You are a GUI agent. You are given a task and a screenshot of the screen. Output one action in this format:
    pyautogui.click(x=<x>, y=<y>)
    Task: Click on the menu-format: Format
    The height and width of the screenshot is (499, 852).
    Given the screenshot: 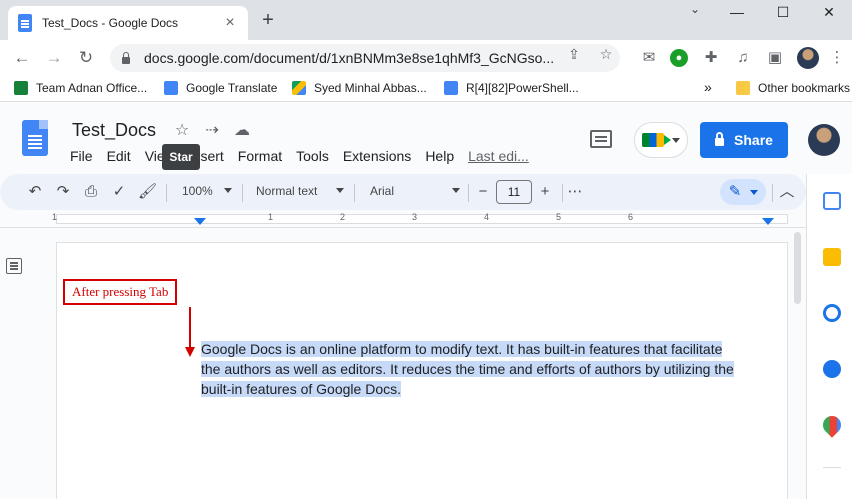 What is the action you would take?
    pyautogui.click(x=260, y=156)
    